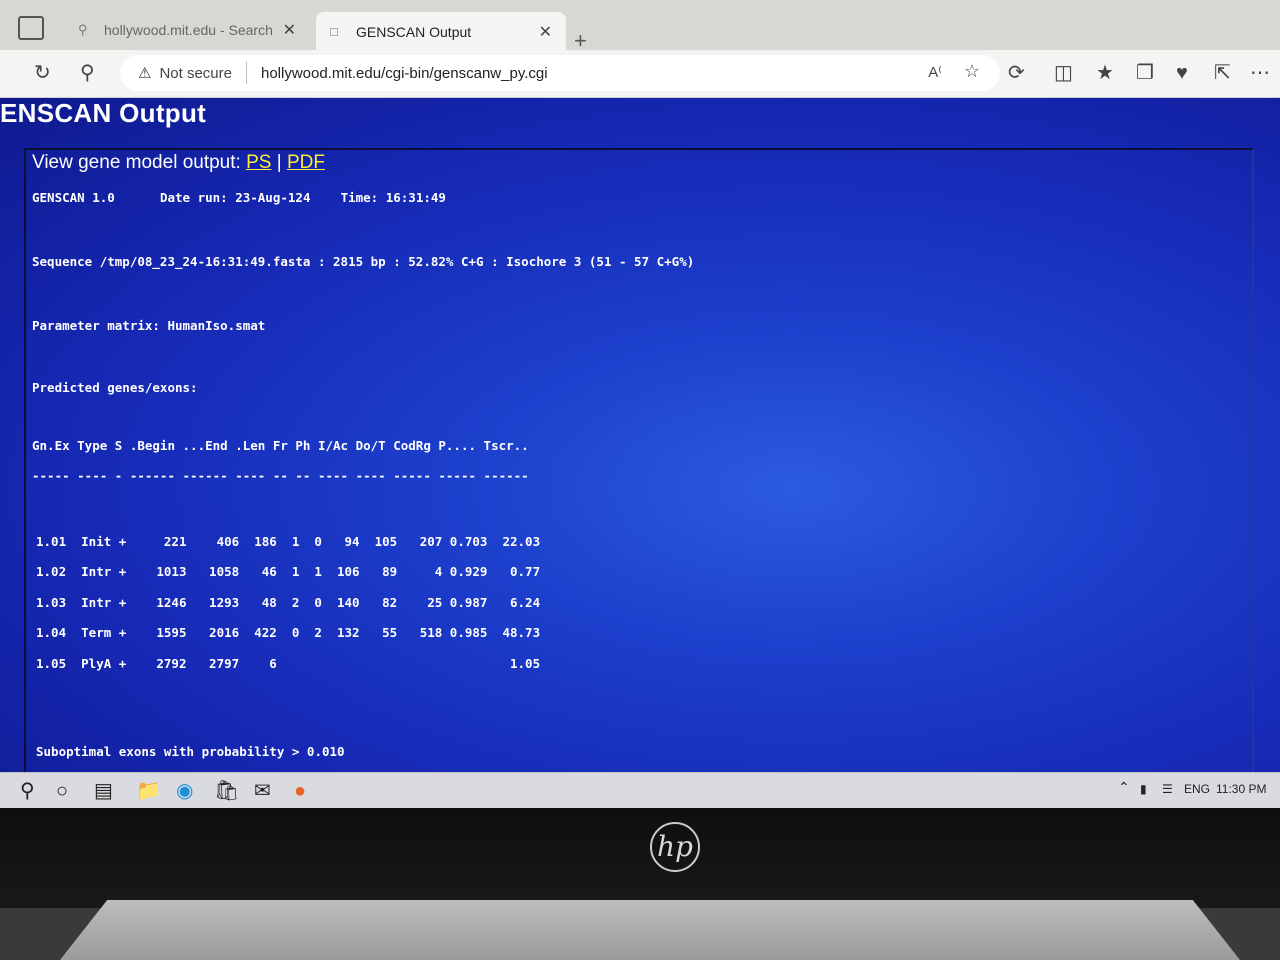 This screenshot has width=1280, height=960. What do you see at coordinates (295, 602) in the screenshot?
I see `exon-fr-cell: 2` at bounding box center [295, 602].